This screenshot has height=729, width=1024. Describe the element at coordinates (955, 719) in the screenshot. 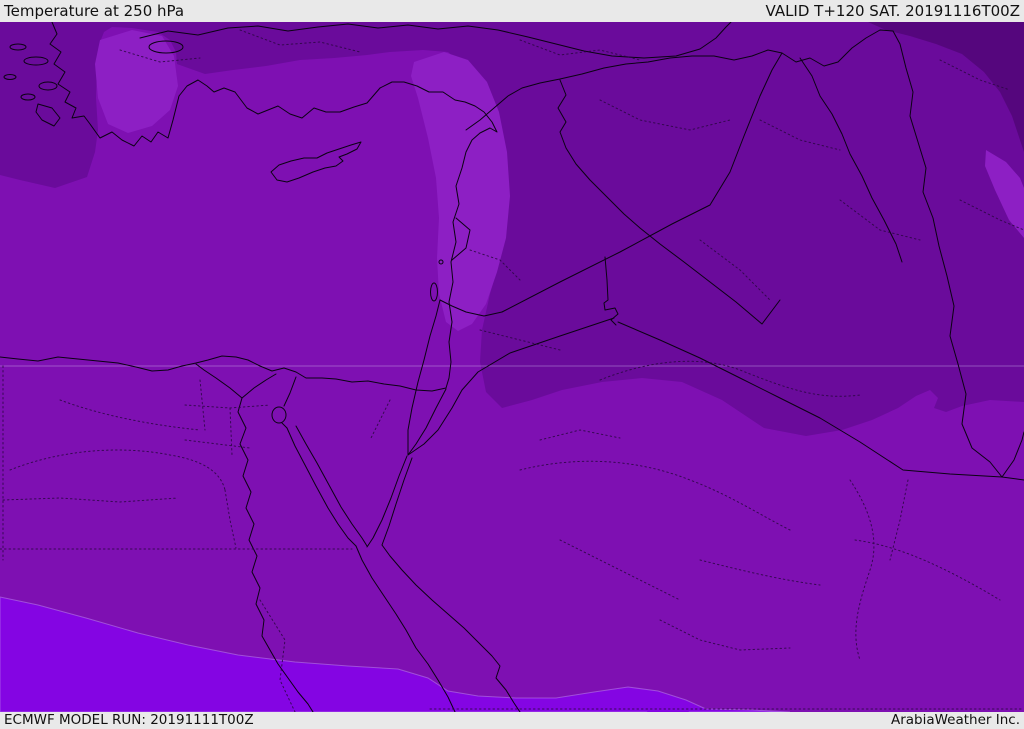

I see `brand-label: ArabiaWeather Inc.` at that location.